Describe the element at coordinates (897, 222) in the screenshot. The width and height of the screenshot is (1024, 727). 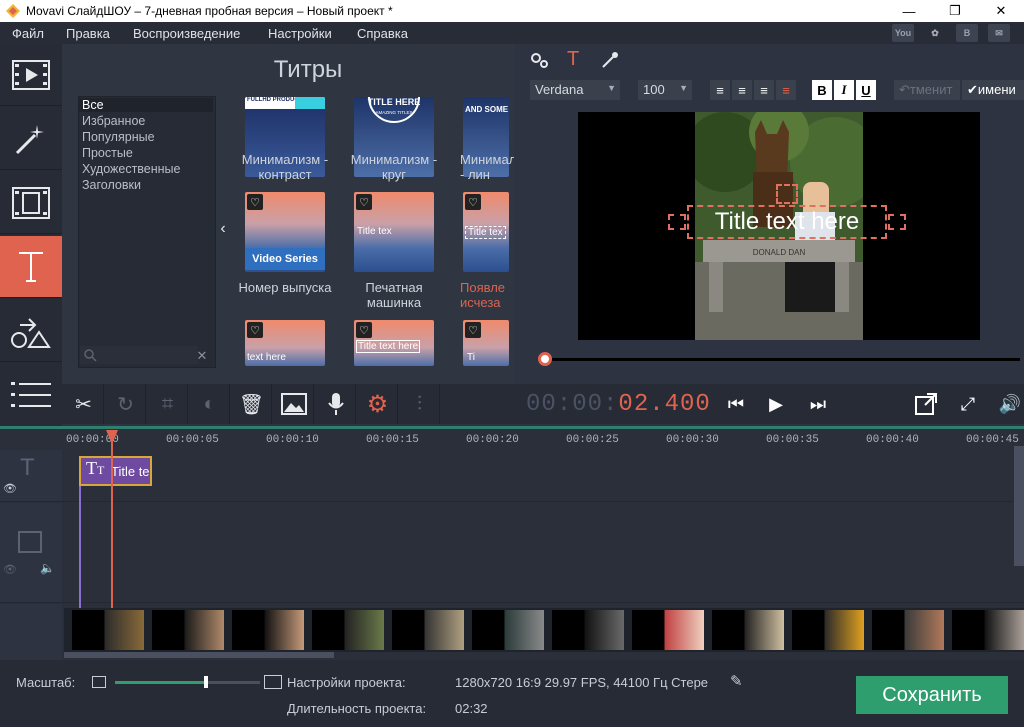
I see `resize-handle-right` at that location.